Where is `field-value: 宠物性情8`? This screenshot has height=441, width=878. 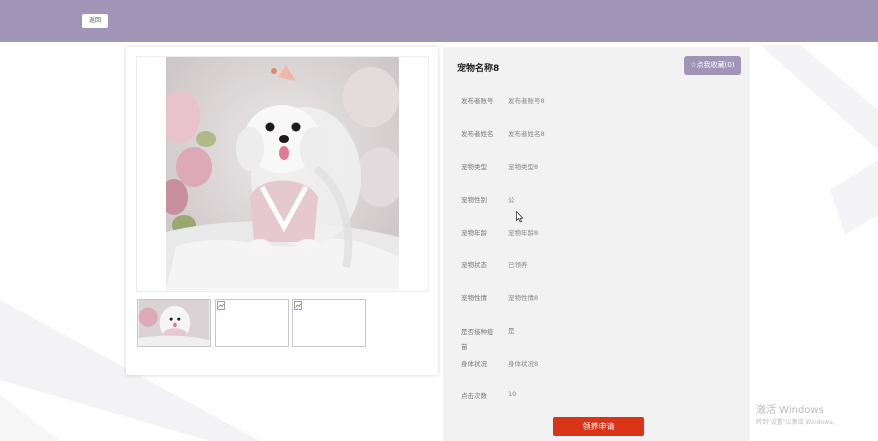 field-value: 宠物性情8 is located at coordinates (523, 298).